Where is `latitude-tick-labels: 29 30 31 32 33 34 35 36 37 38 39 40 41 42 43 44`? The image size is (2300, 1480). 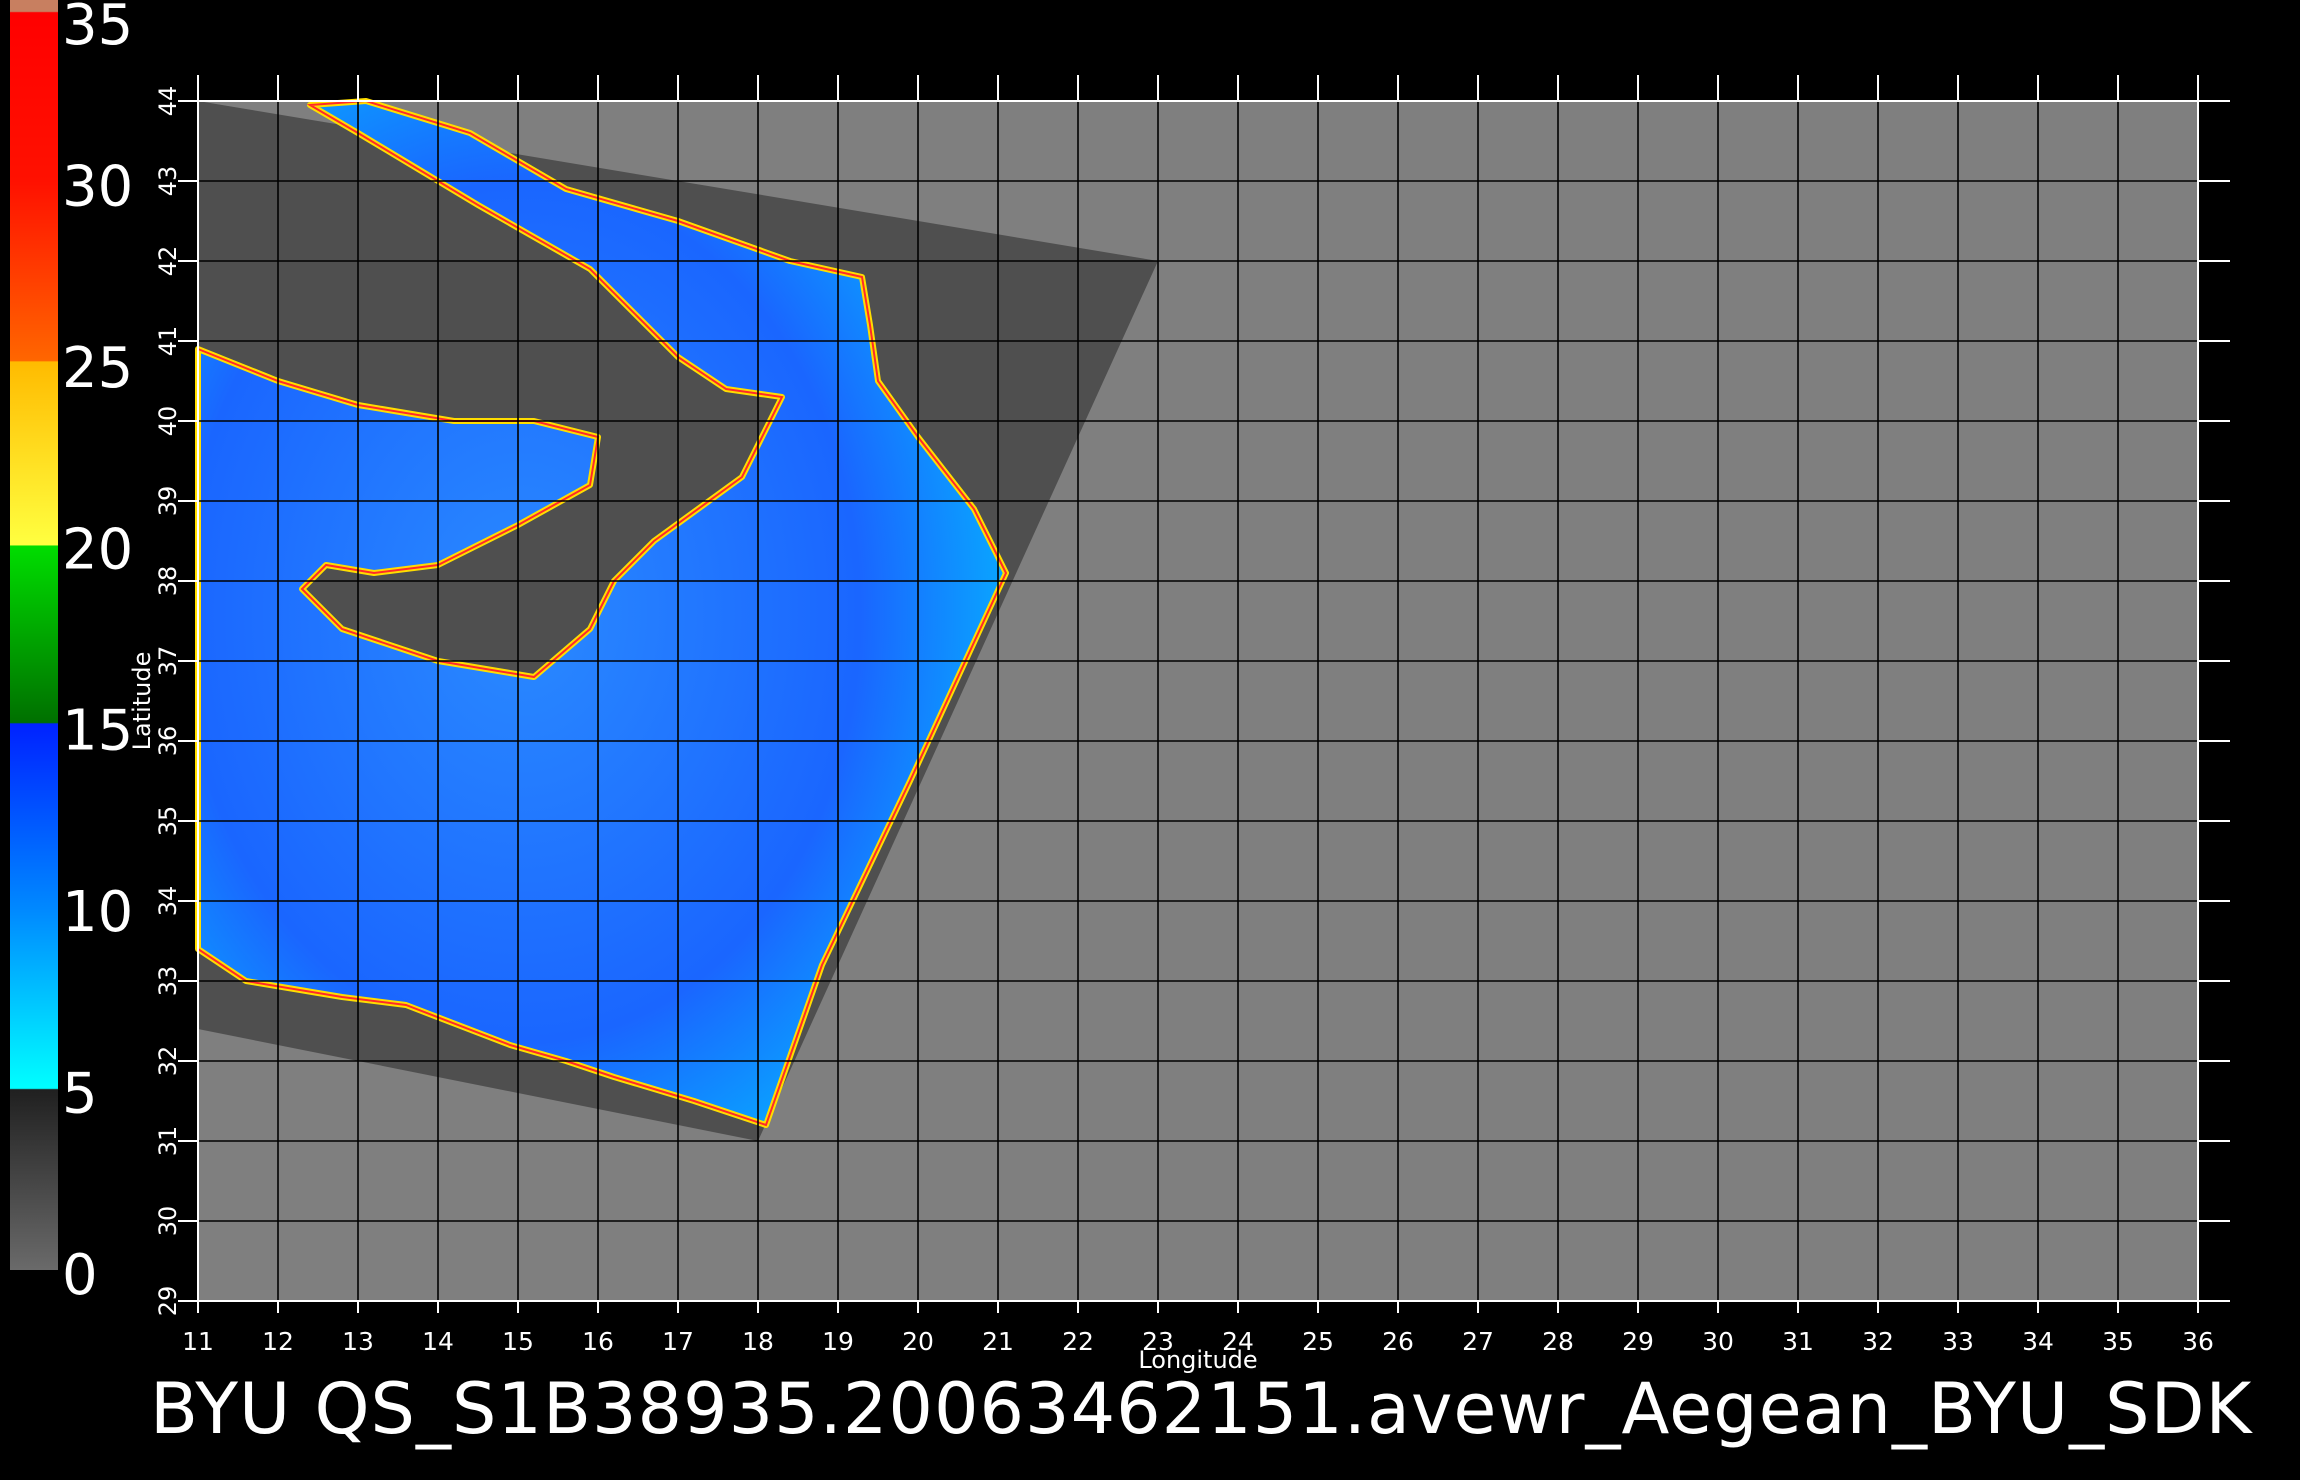 latitude-tick-labels: 29 30 31 32 33 34 35 36 37 38 39 40 41 42 43 44 is located at coordinates (168, 701).